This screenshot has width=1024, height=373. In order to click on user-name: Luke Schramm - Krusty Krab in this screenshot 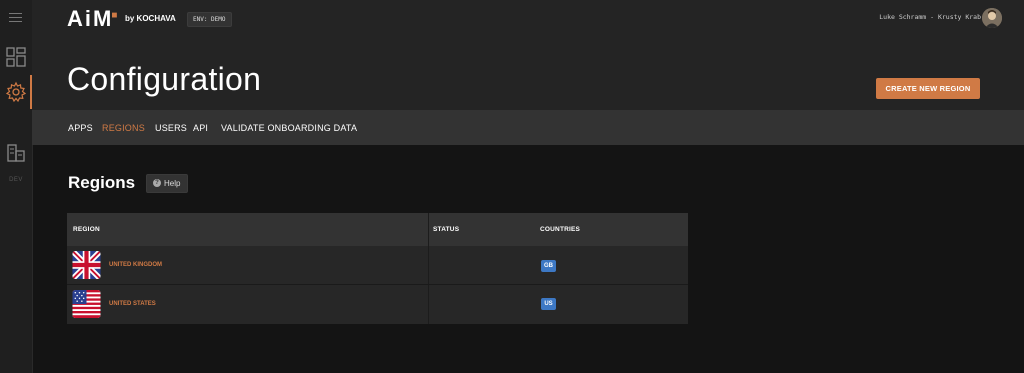, I will do `click(930, 17)`.